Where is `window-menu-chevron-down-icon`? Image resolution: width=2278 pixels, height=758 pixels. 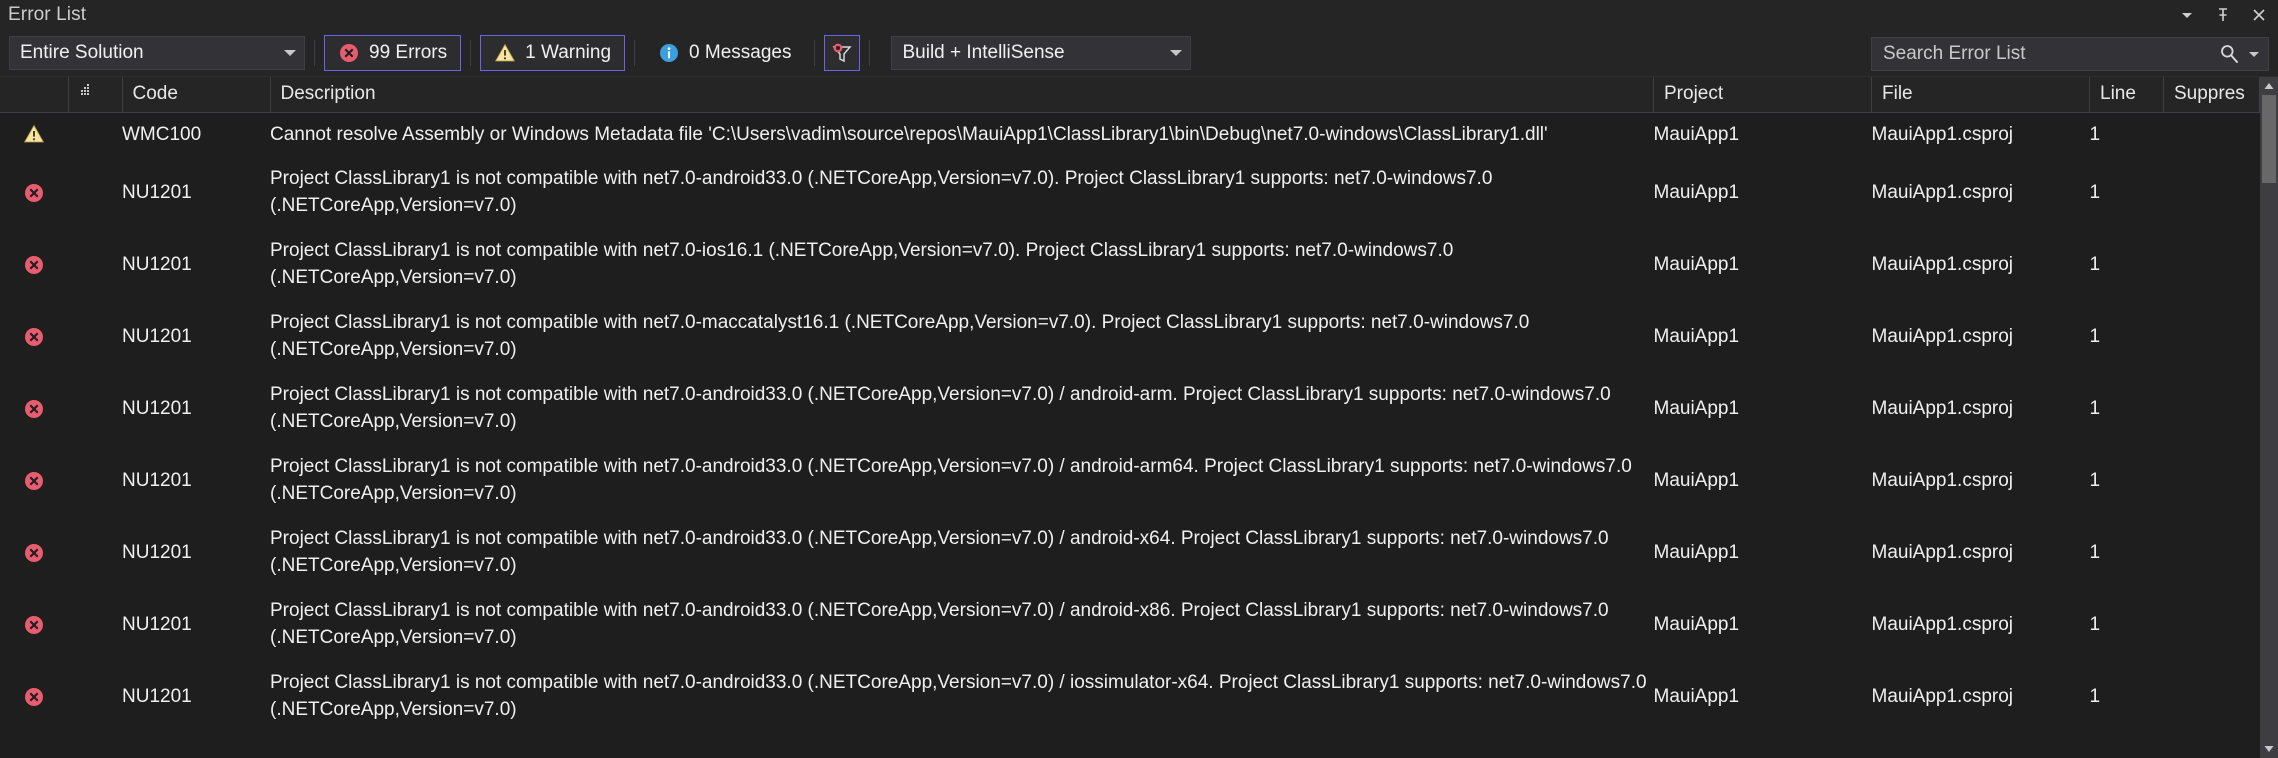 window-menu-chevron-down-icon is located at coordinates (2187, 15).